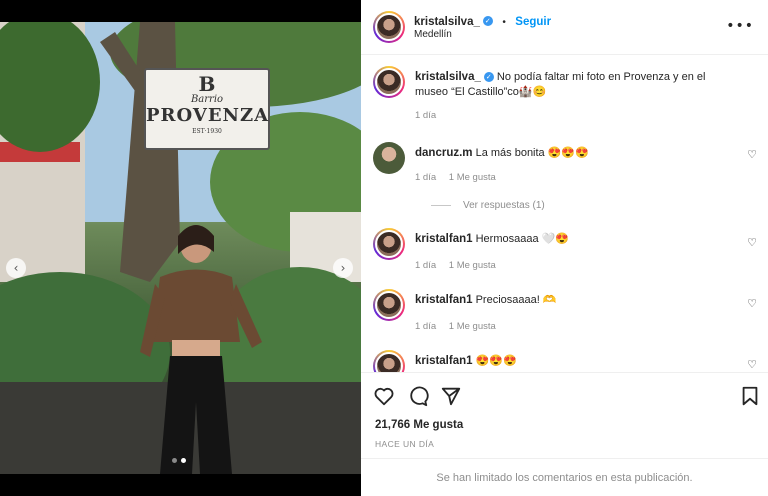  I want to click on view-replies-button: Ver respuestas (1), so click(488, 205).